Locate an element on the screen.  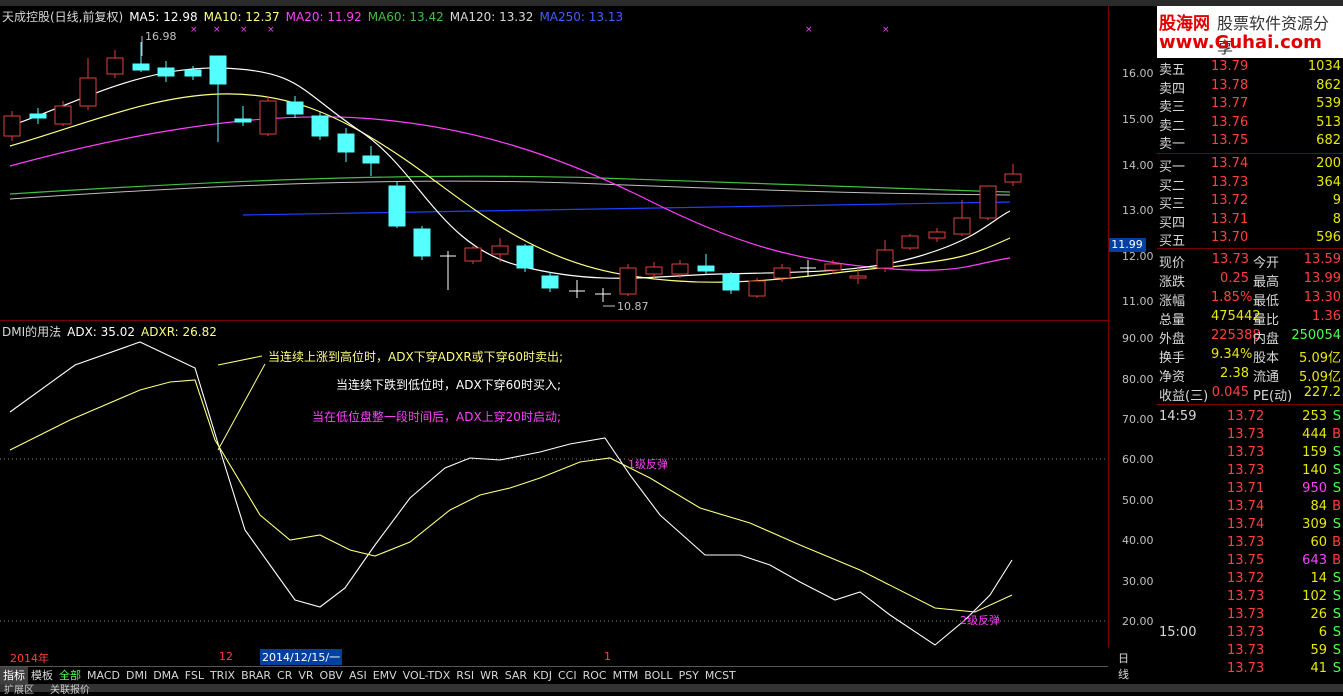
indicator-tab: OBV is located at coordinates (331, 676).